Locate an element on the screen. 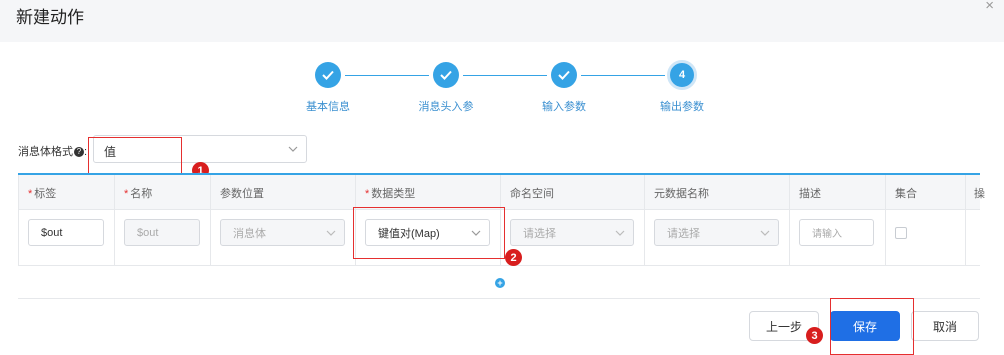 This screenshot has height=355, width=1004. cancel-button: 取消 is located at coordinates (945, 326).